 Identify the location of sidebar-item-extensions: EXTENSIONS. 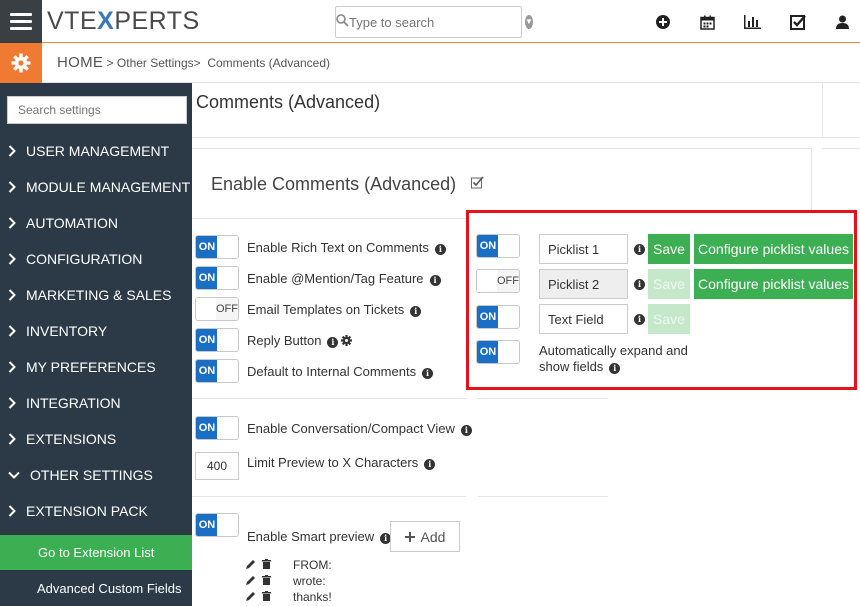
(96, 439).